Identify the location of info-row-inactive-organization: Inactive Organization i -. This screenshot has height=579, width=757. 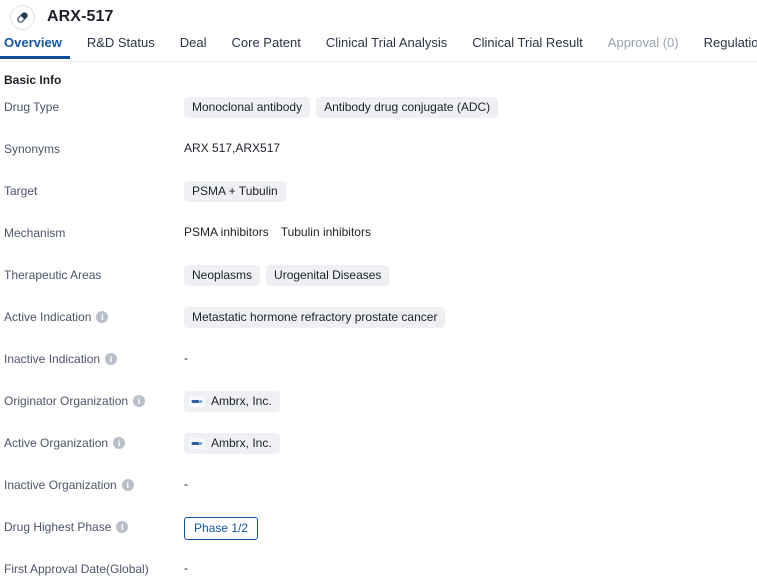
(380, 486).